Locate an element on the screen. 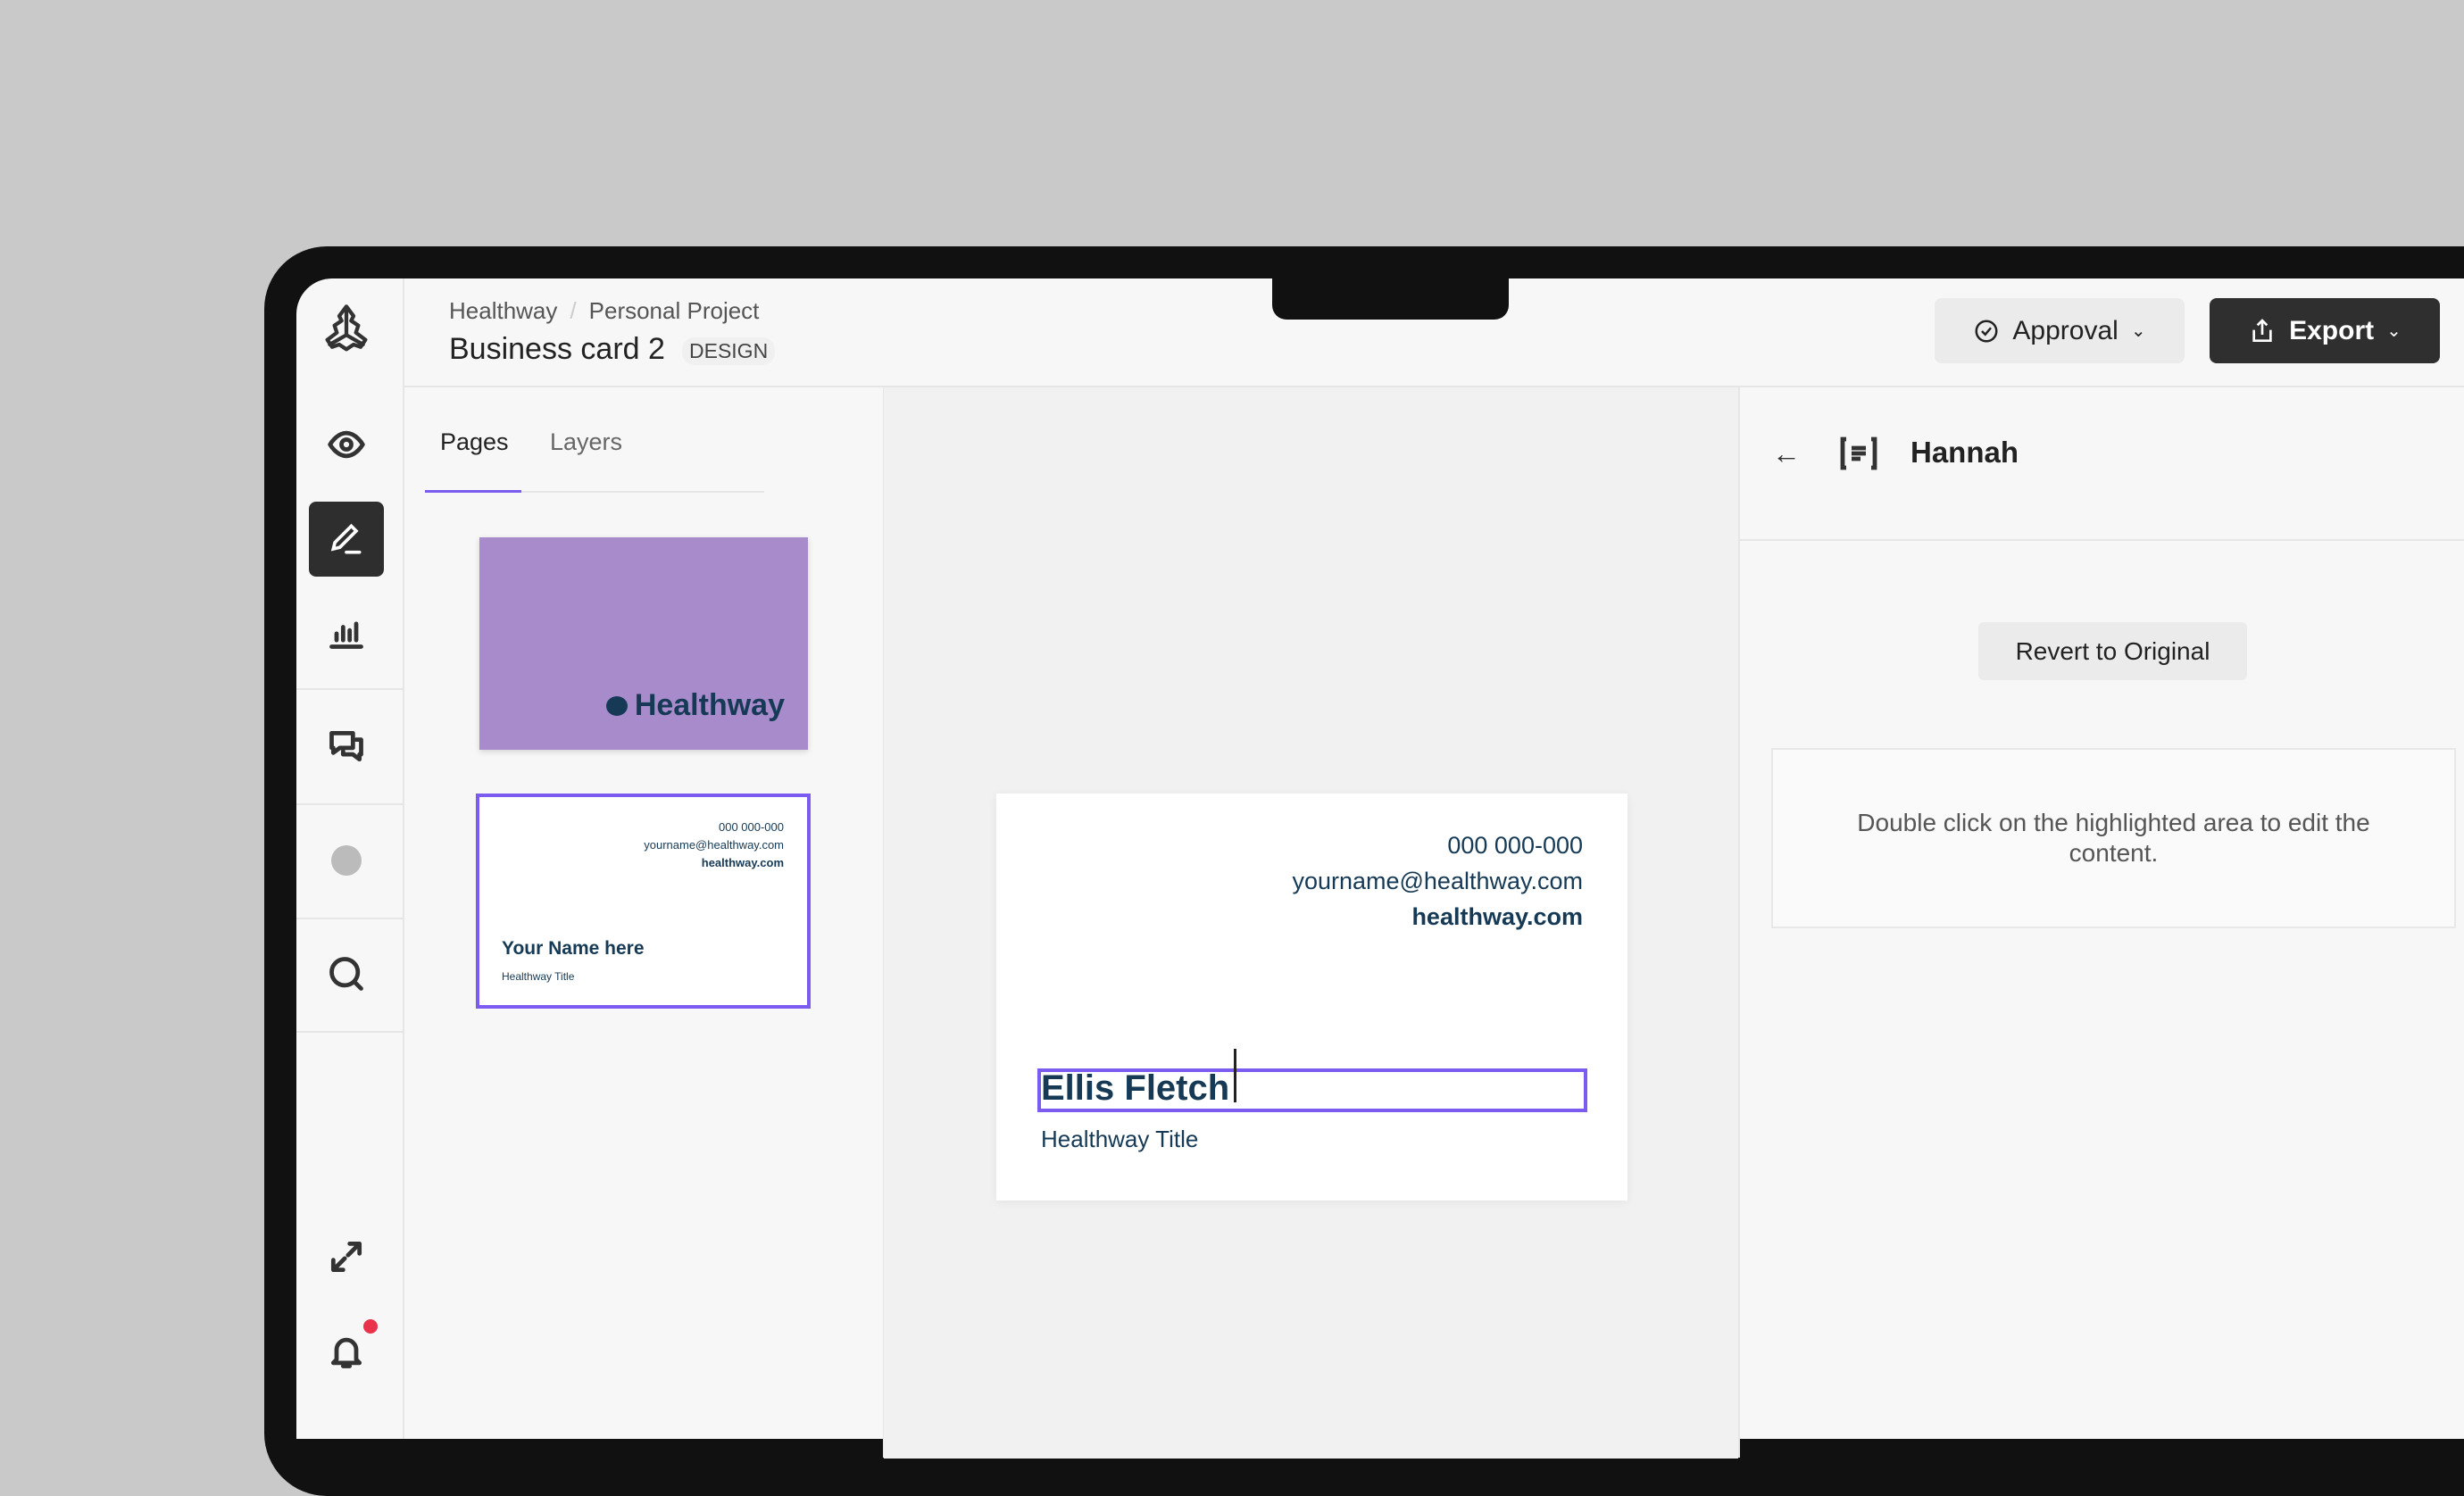  thumb-title: Healthway Title is located at coordinates (538, 976).